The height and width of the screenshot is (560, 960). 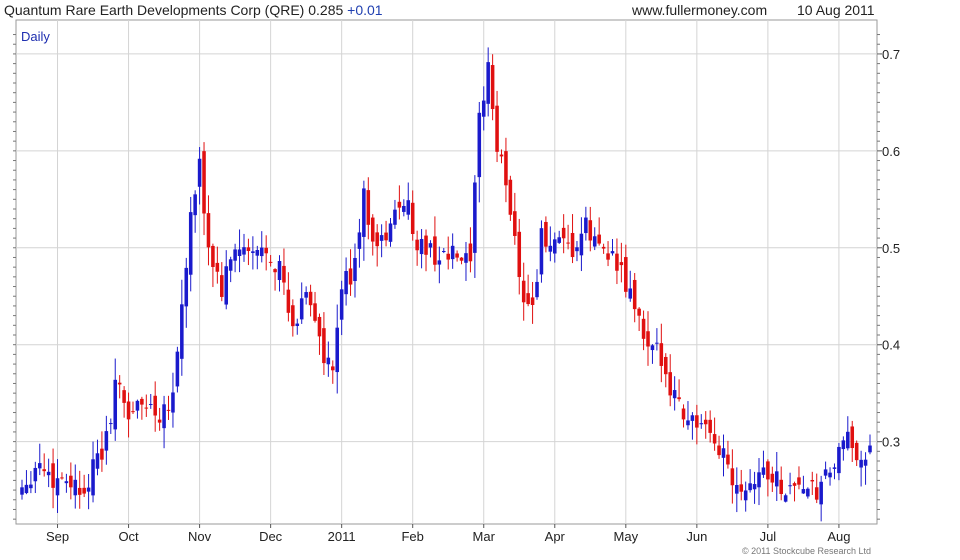 I want to click on x-tick-label: Mar, so click(x=484, y=536).